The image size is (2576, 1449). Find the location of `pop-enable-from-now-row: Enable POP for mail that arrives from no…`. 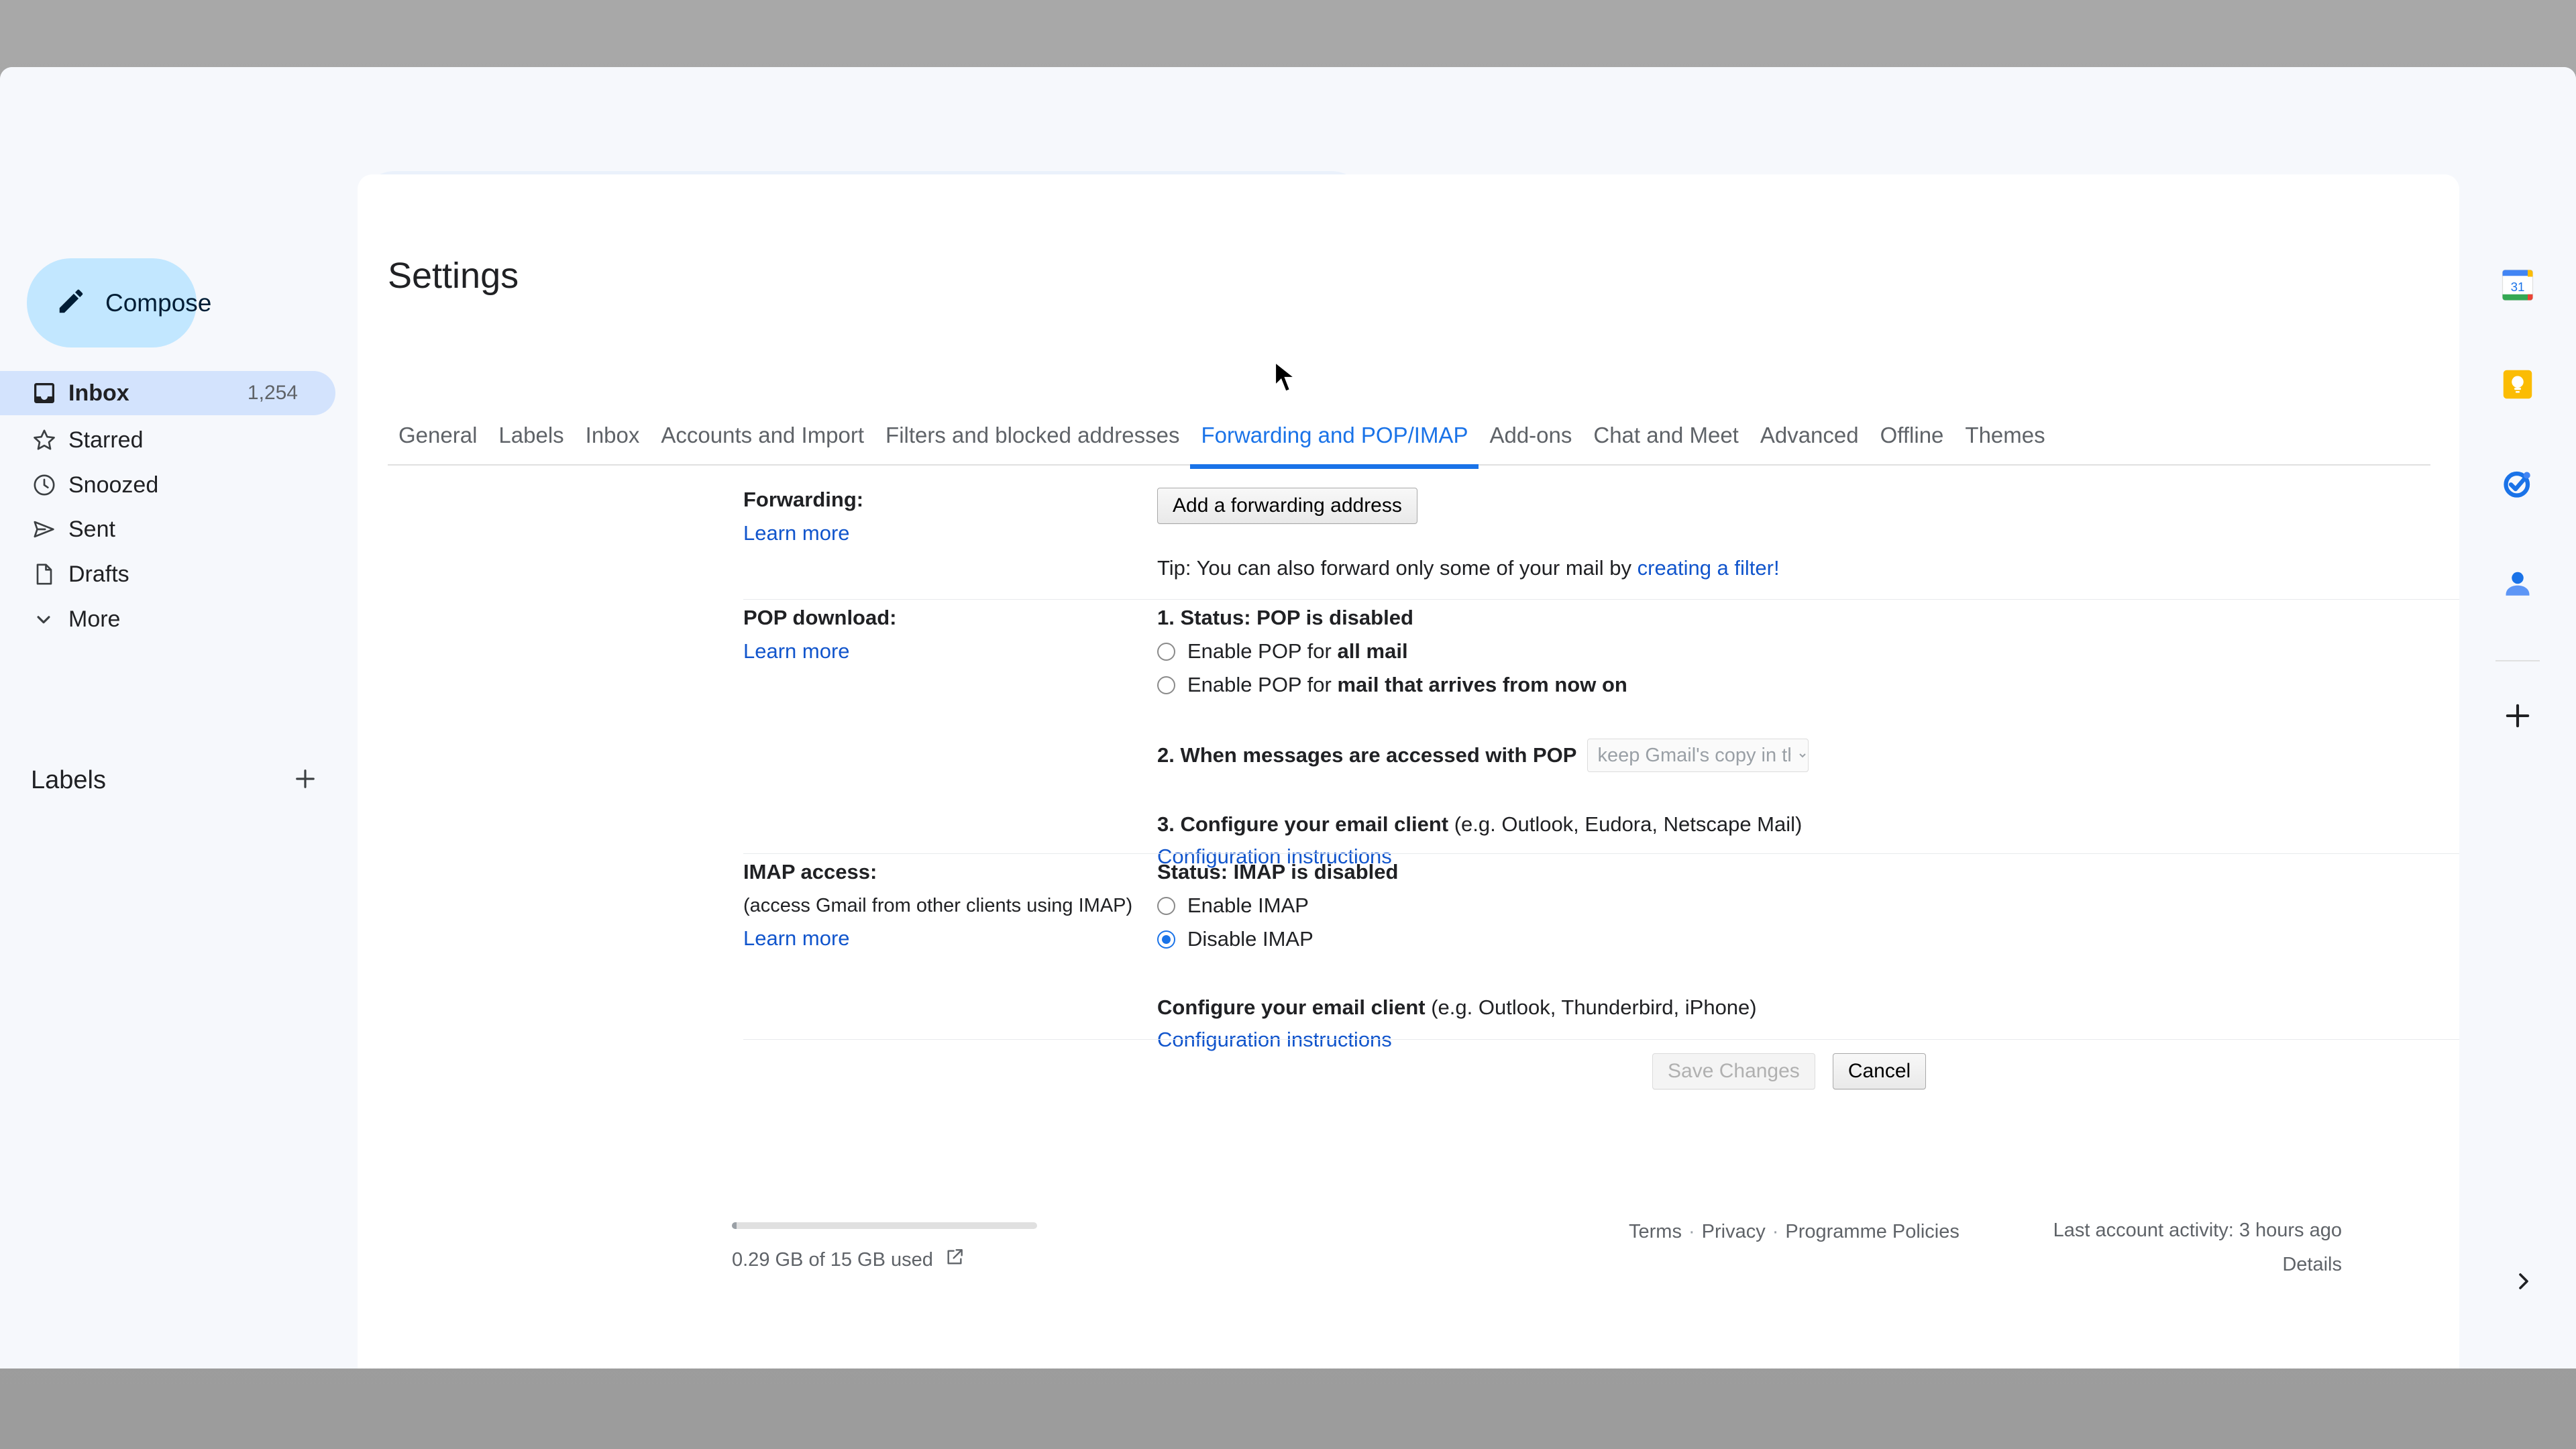

pop-enable-from-now-row: Enable POP for mail that arrives from no… is located at coordinates (1808, 685).